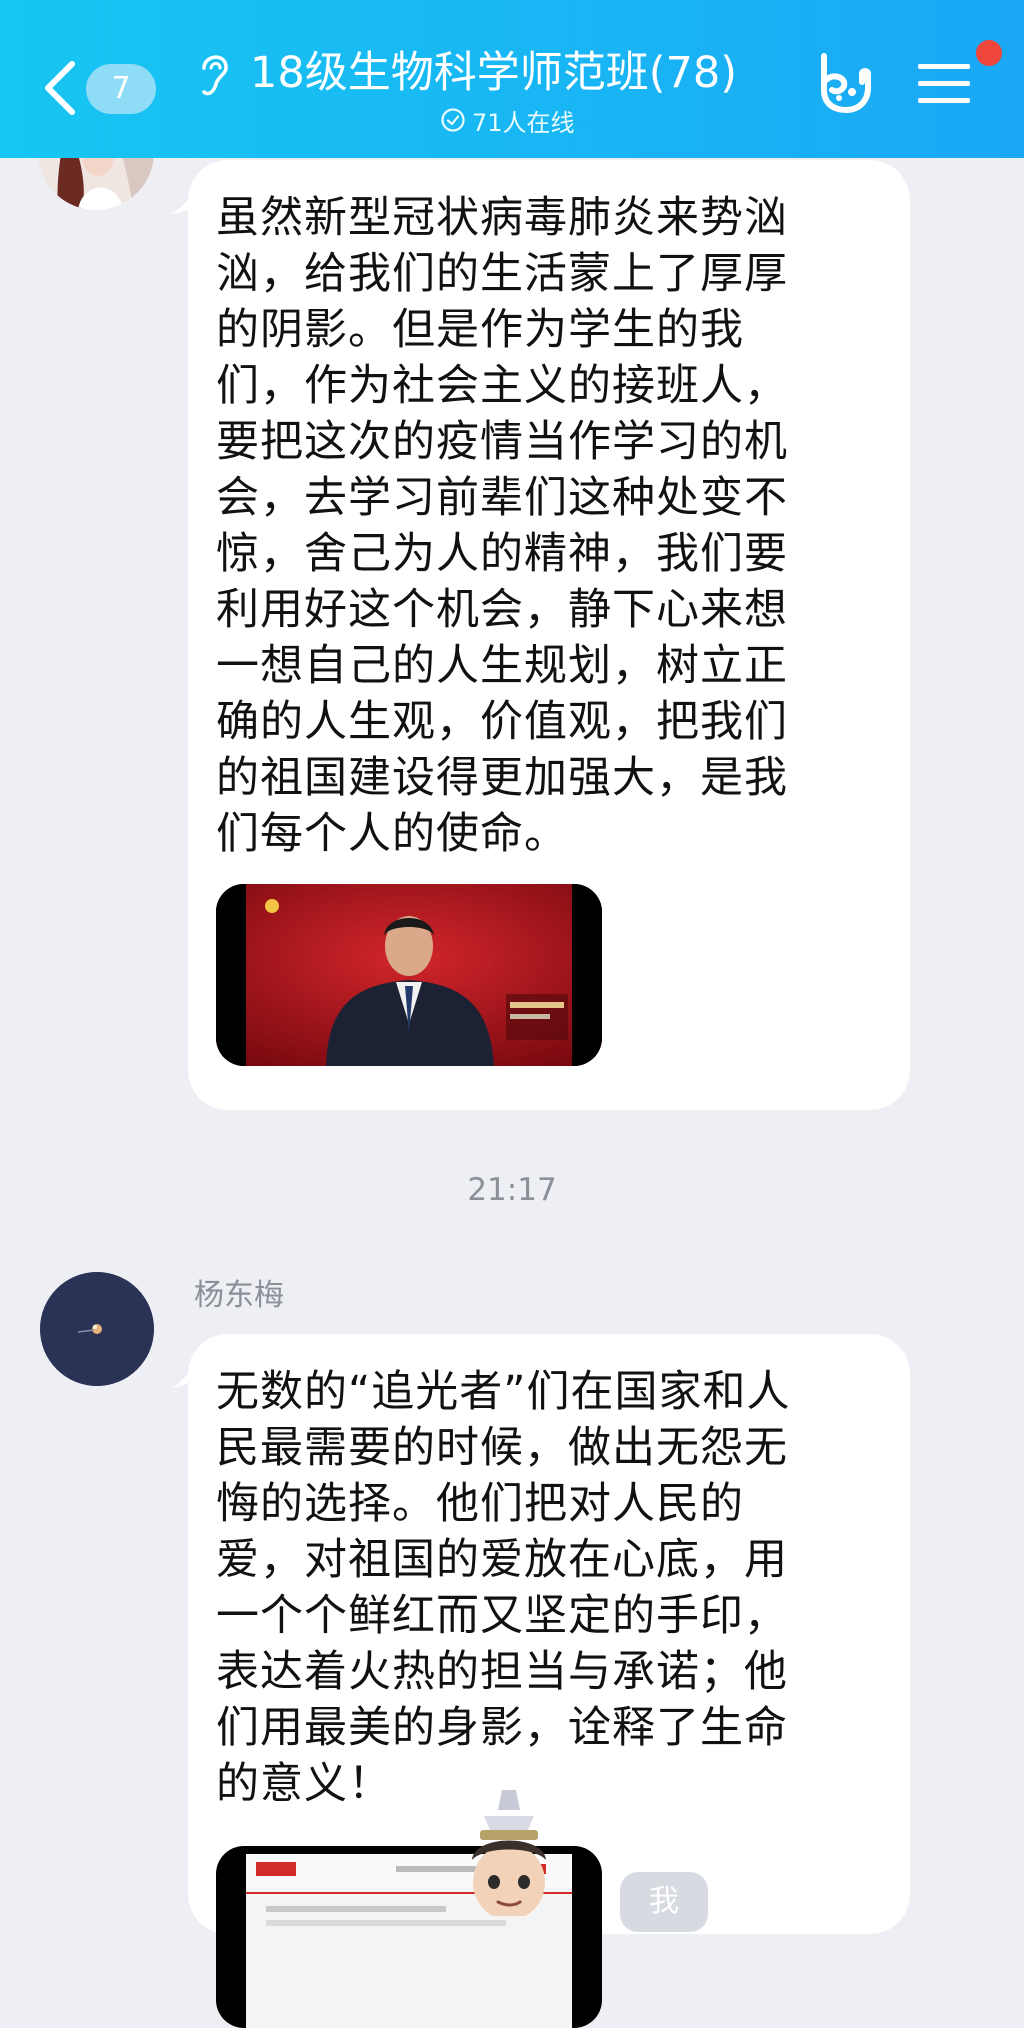 The width and height of the screenshot is (1024, 2028). What do you see at coordinates (944, 84) in the screenshot?
I see `hamburger-menu-icon` at bounding box center [944, 84].